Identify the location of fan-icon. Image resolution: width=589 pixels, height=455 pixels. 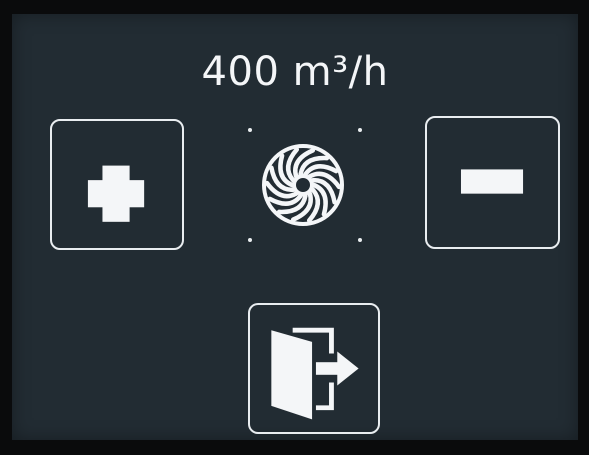
(305, 185).